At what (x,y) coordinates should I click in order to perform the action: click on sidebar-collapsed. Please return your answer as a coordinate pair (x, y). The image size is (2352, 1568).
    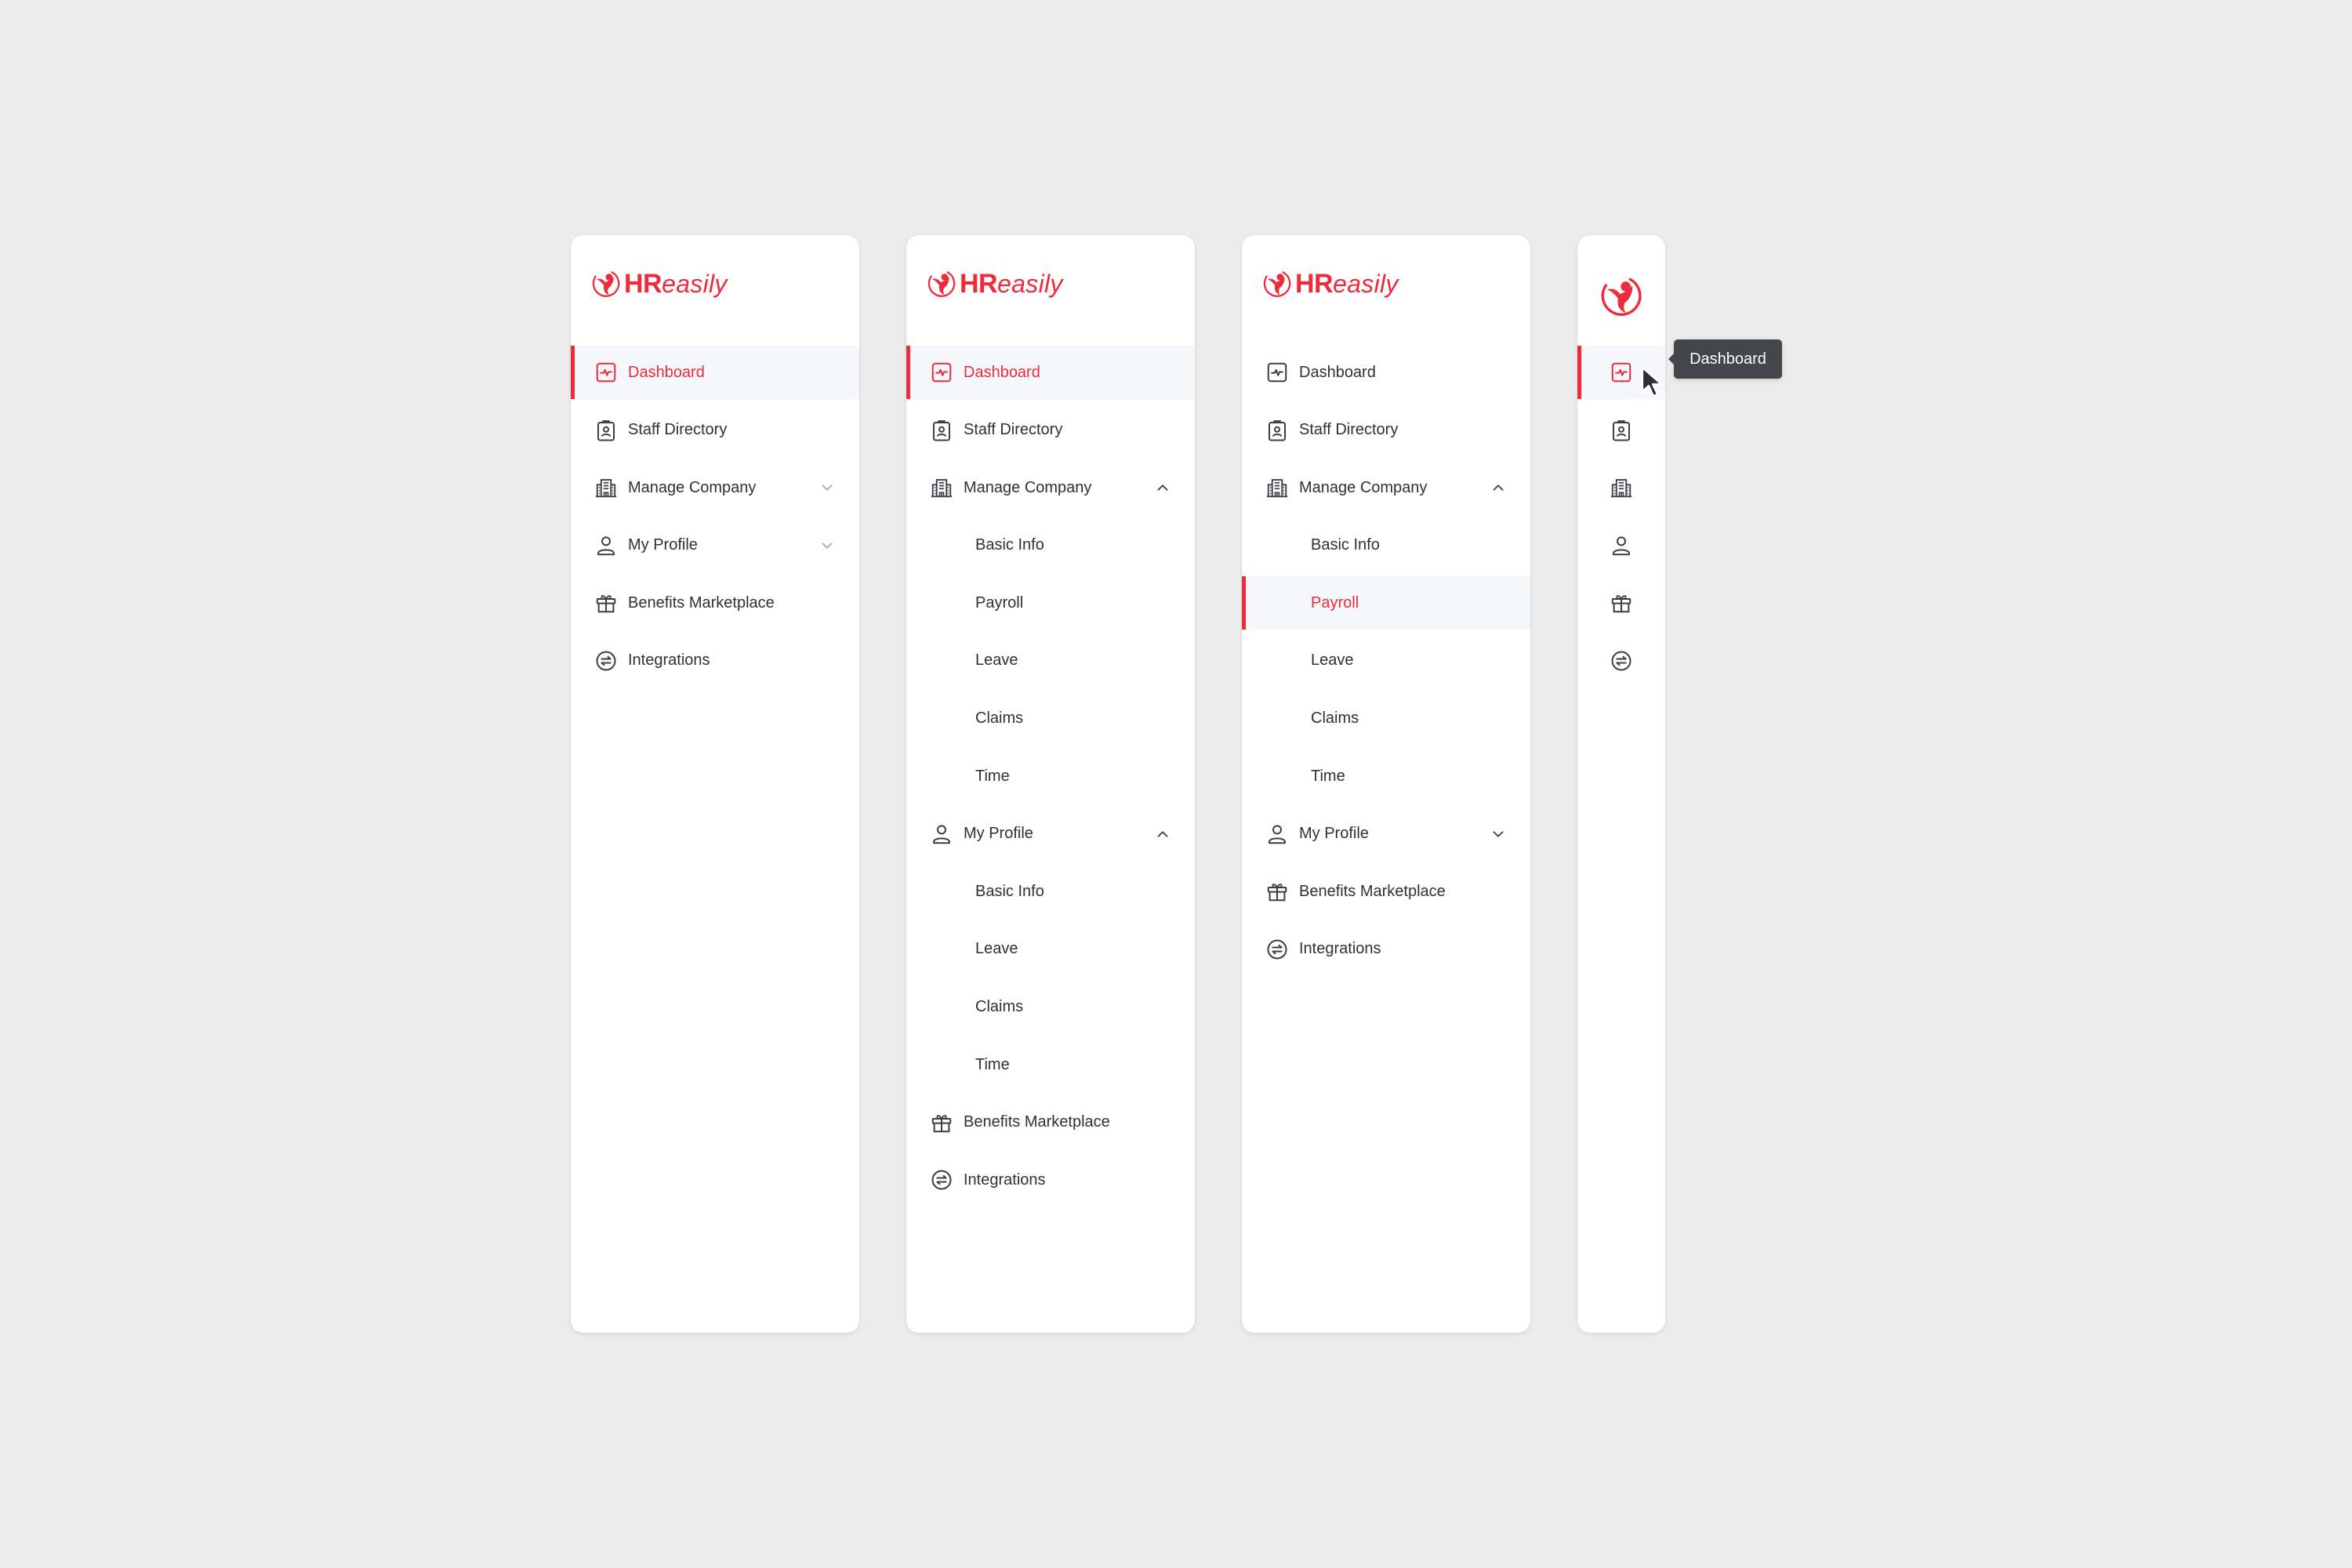
    Looking at the image, I should click on (1621, 784).